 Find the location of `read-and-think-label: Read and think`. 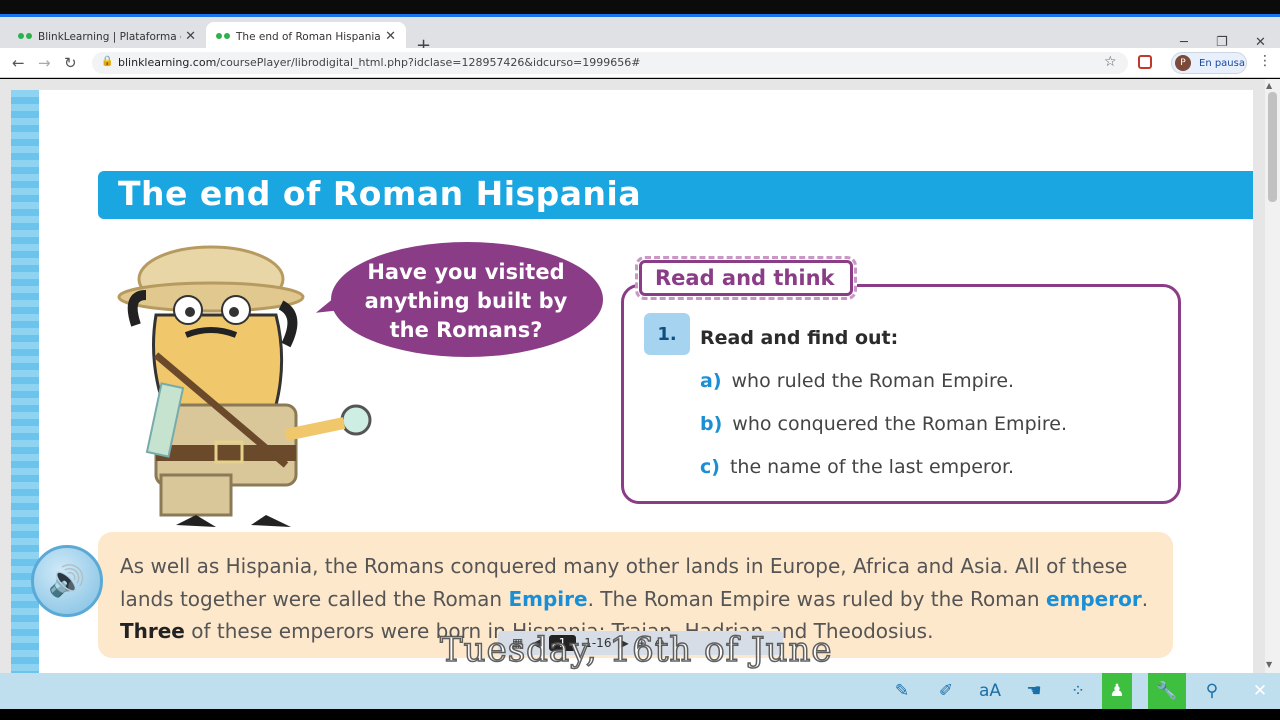

read-and-think-label: Read and think is located at coordinates (745, 278).